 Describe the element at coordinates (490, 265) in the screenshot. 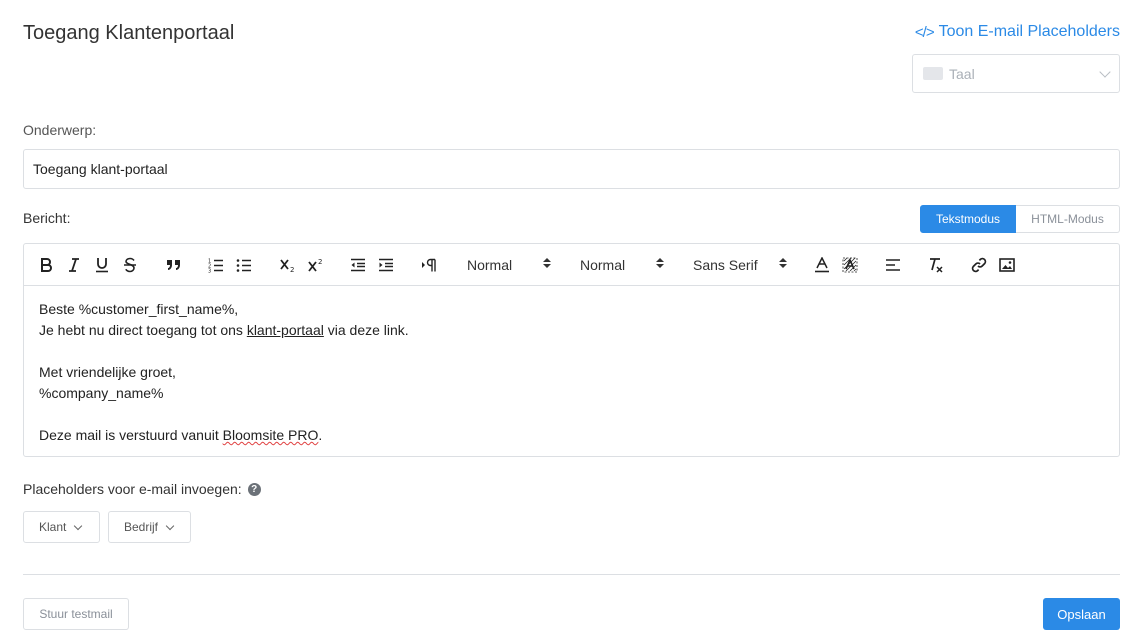

I see `header-select-value: Normal` at that location.